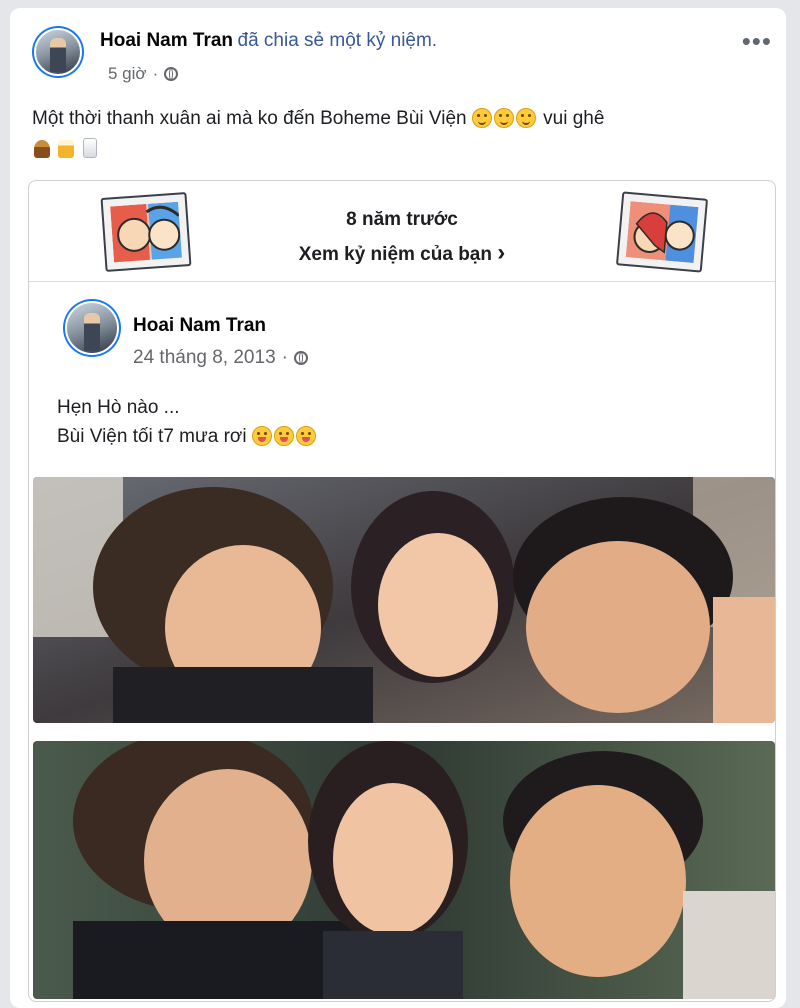  I want to click on post-header-line: Hoai Nam Tran đã chia sẻ một kỷ niệm., so click(268, 41).